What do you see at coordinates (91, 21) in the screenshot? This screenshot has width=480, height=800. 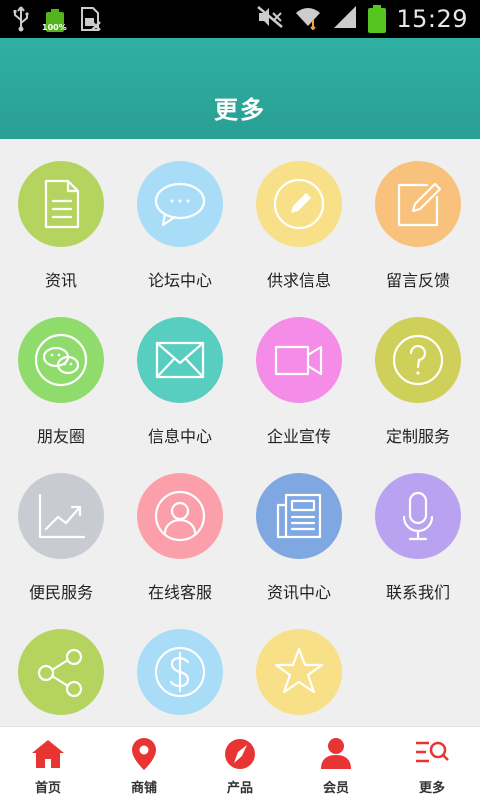 I see `sim-icon` at bounding box center [91, 21].